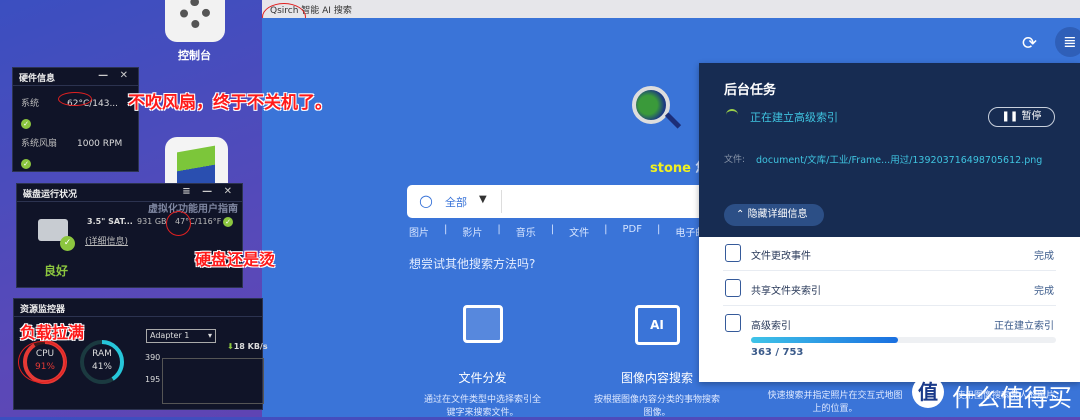 The height and width of the screenshot is (420, 1080). Describe the element at coordinates (825, 340) in the screenshot. I see `progress-fill` at that location.